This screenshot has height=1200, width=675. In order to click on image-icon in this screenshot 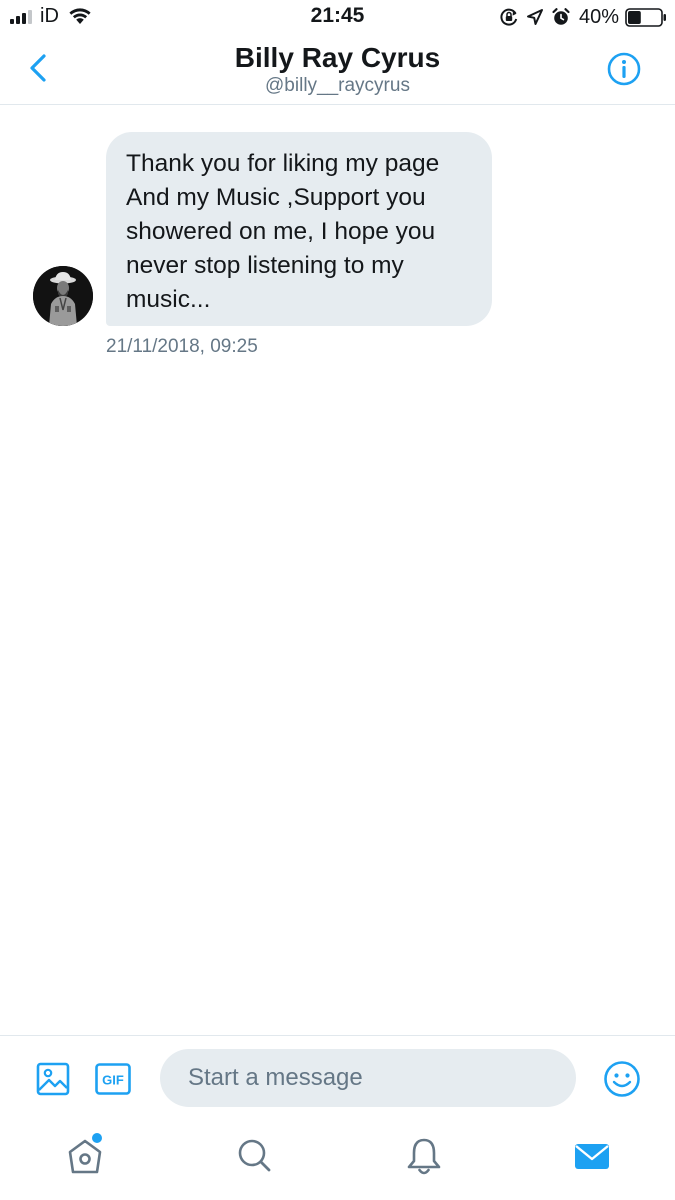, I will do `click(53, 1079)`.